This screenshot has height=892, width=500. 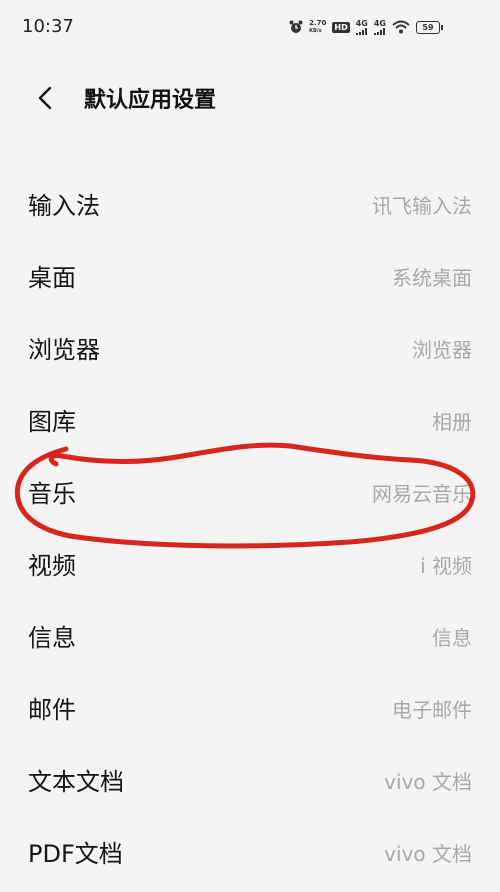 I want to click on setting-label: 浏览器, so click(x=64, y=350).